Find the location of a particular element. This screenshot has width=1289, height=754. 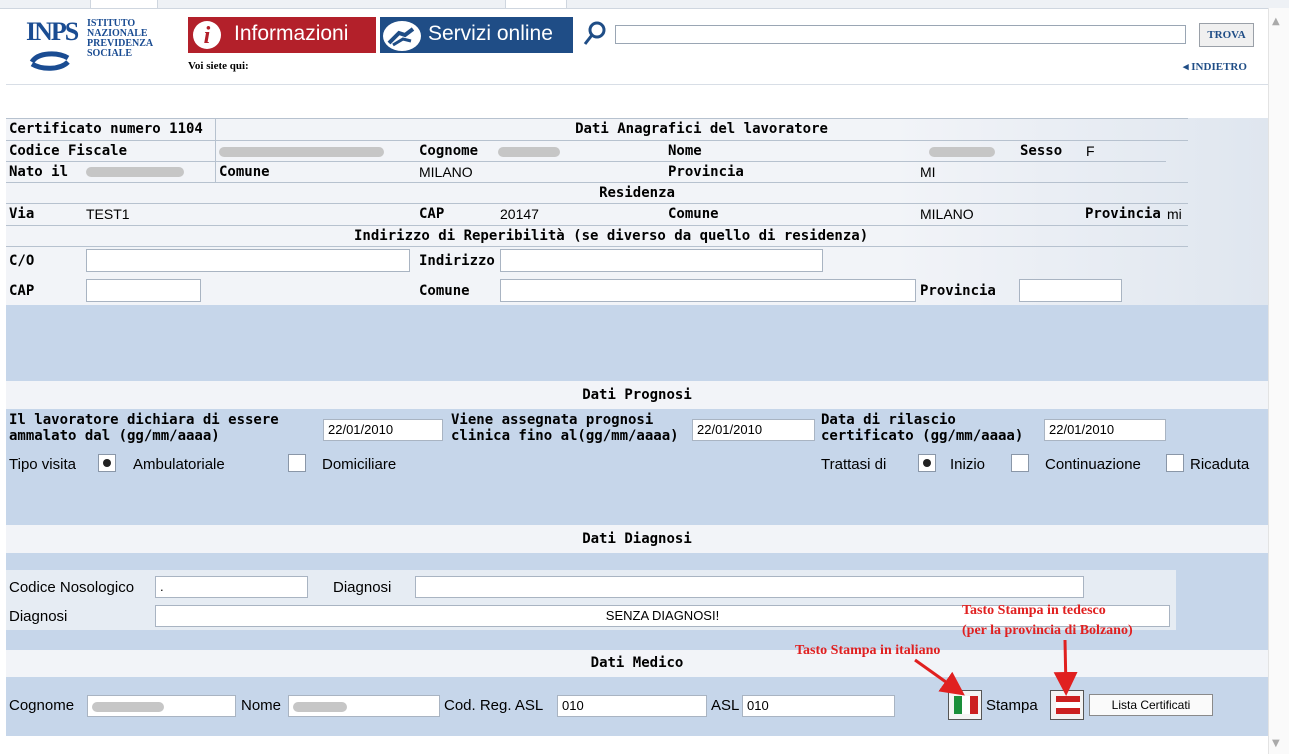

codice-fiscale-value is located at coordinates (301, 152).